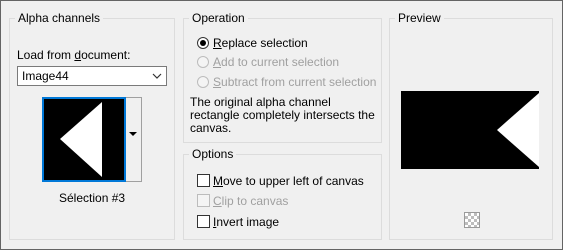 This screenshot has width=563, height=250. I want to click on subtract-from-selection-label: Subtract from current selection, so click(294, 82).